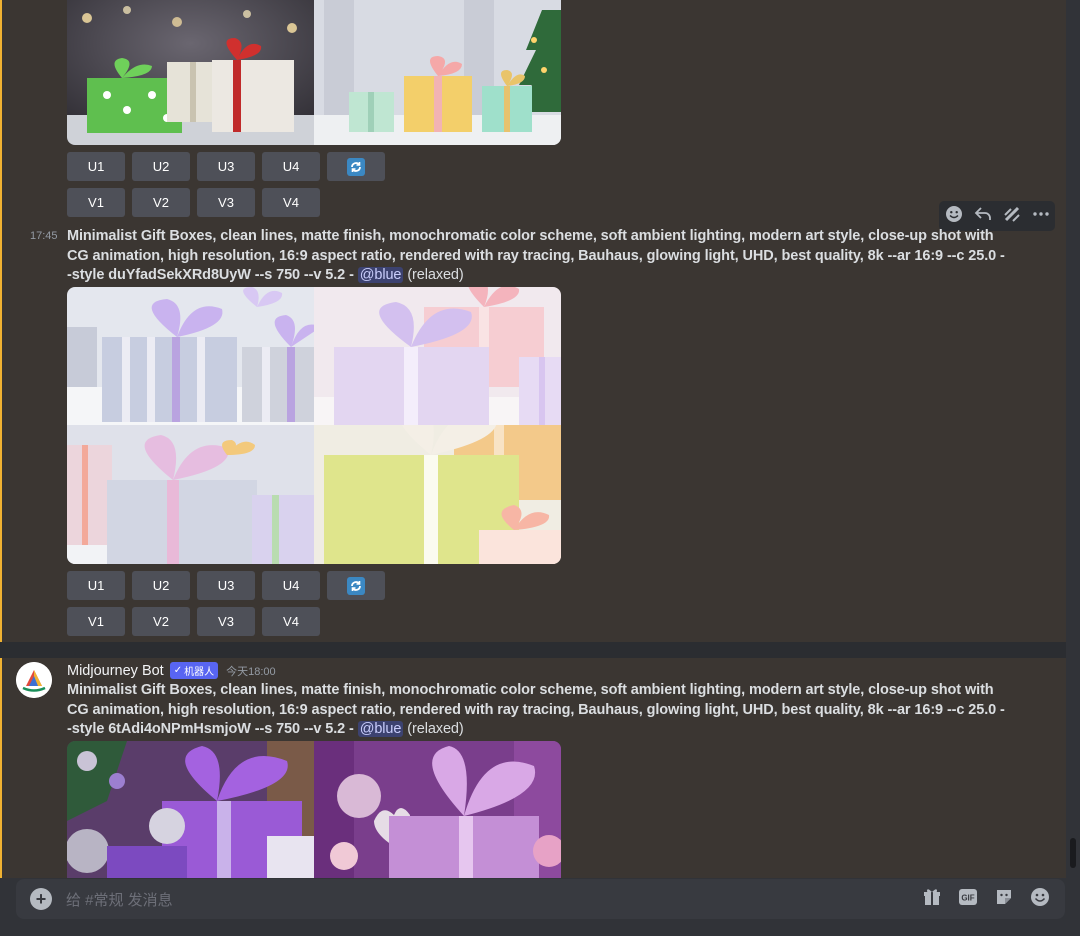 This screenshot has width=1080, height=936. What do you see at coordinates (932, 899) in the screenshot?
I see `gift-icon` at bounding box center [932, 899].